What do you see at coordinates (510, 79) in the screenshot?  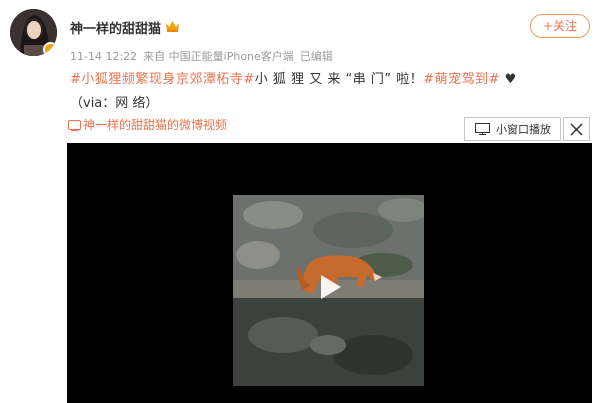 I see `heart-icon: ♥` at bounding box center [510, 79].